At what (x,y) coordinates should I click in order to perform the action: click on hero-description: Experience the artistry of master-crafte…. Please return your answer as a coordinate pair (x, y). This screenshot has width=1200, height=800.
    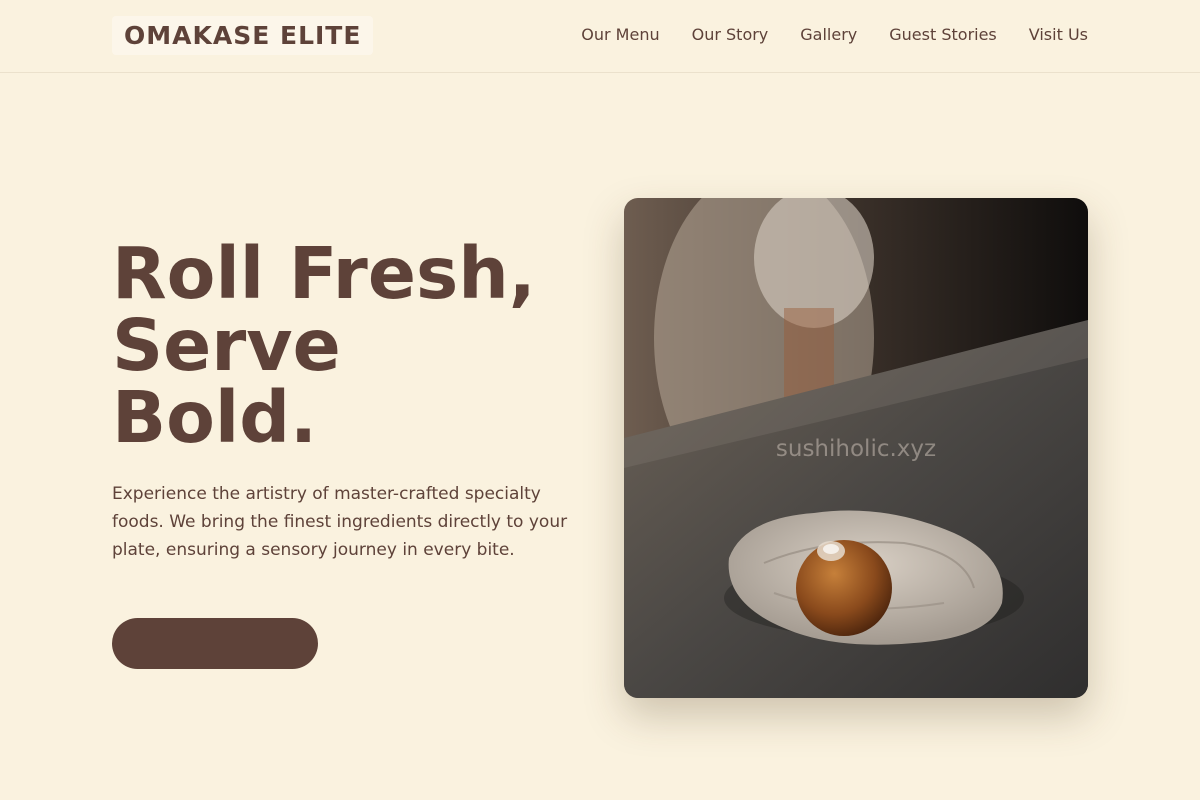
    Looking at the image, I should click on (340, 522).